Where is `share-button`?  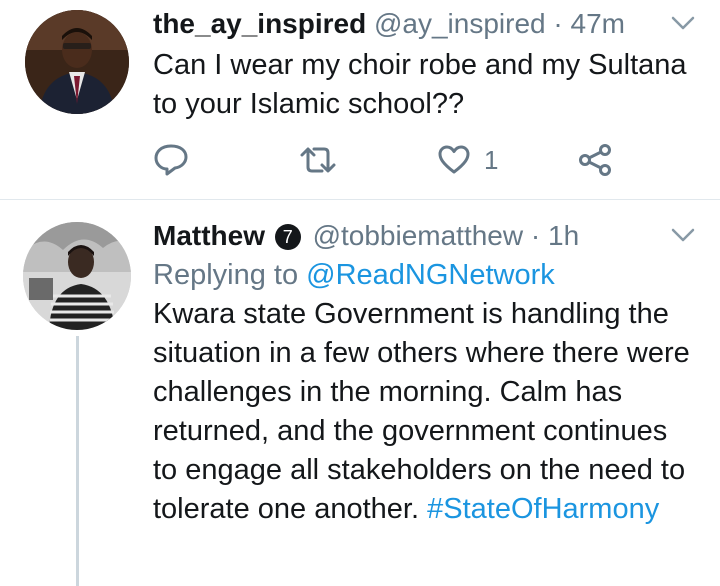
share-button is located at coordinates (595, 160).